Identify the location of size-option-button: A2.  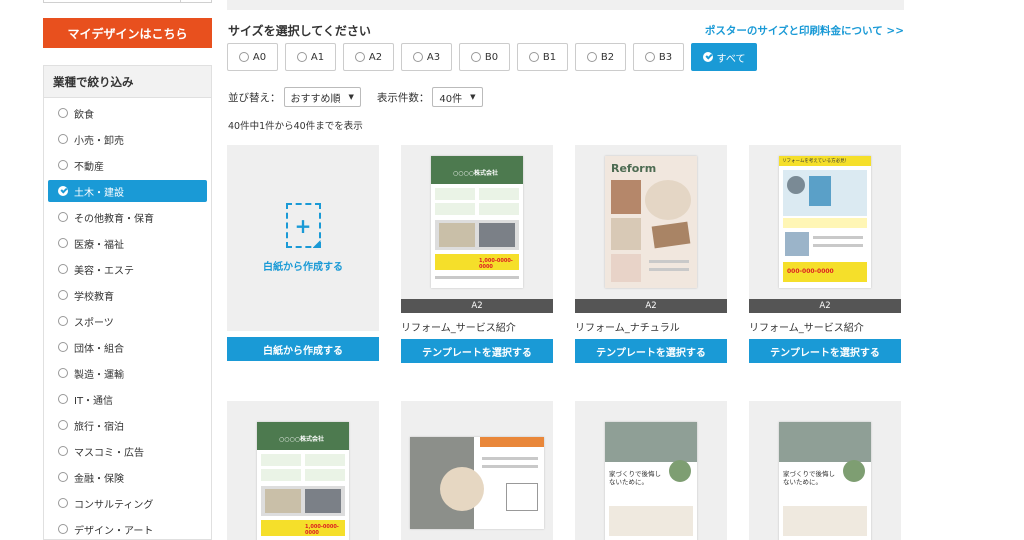
(368, 57).